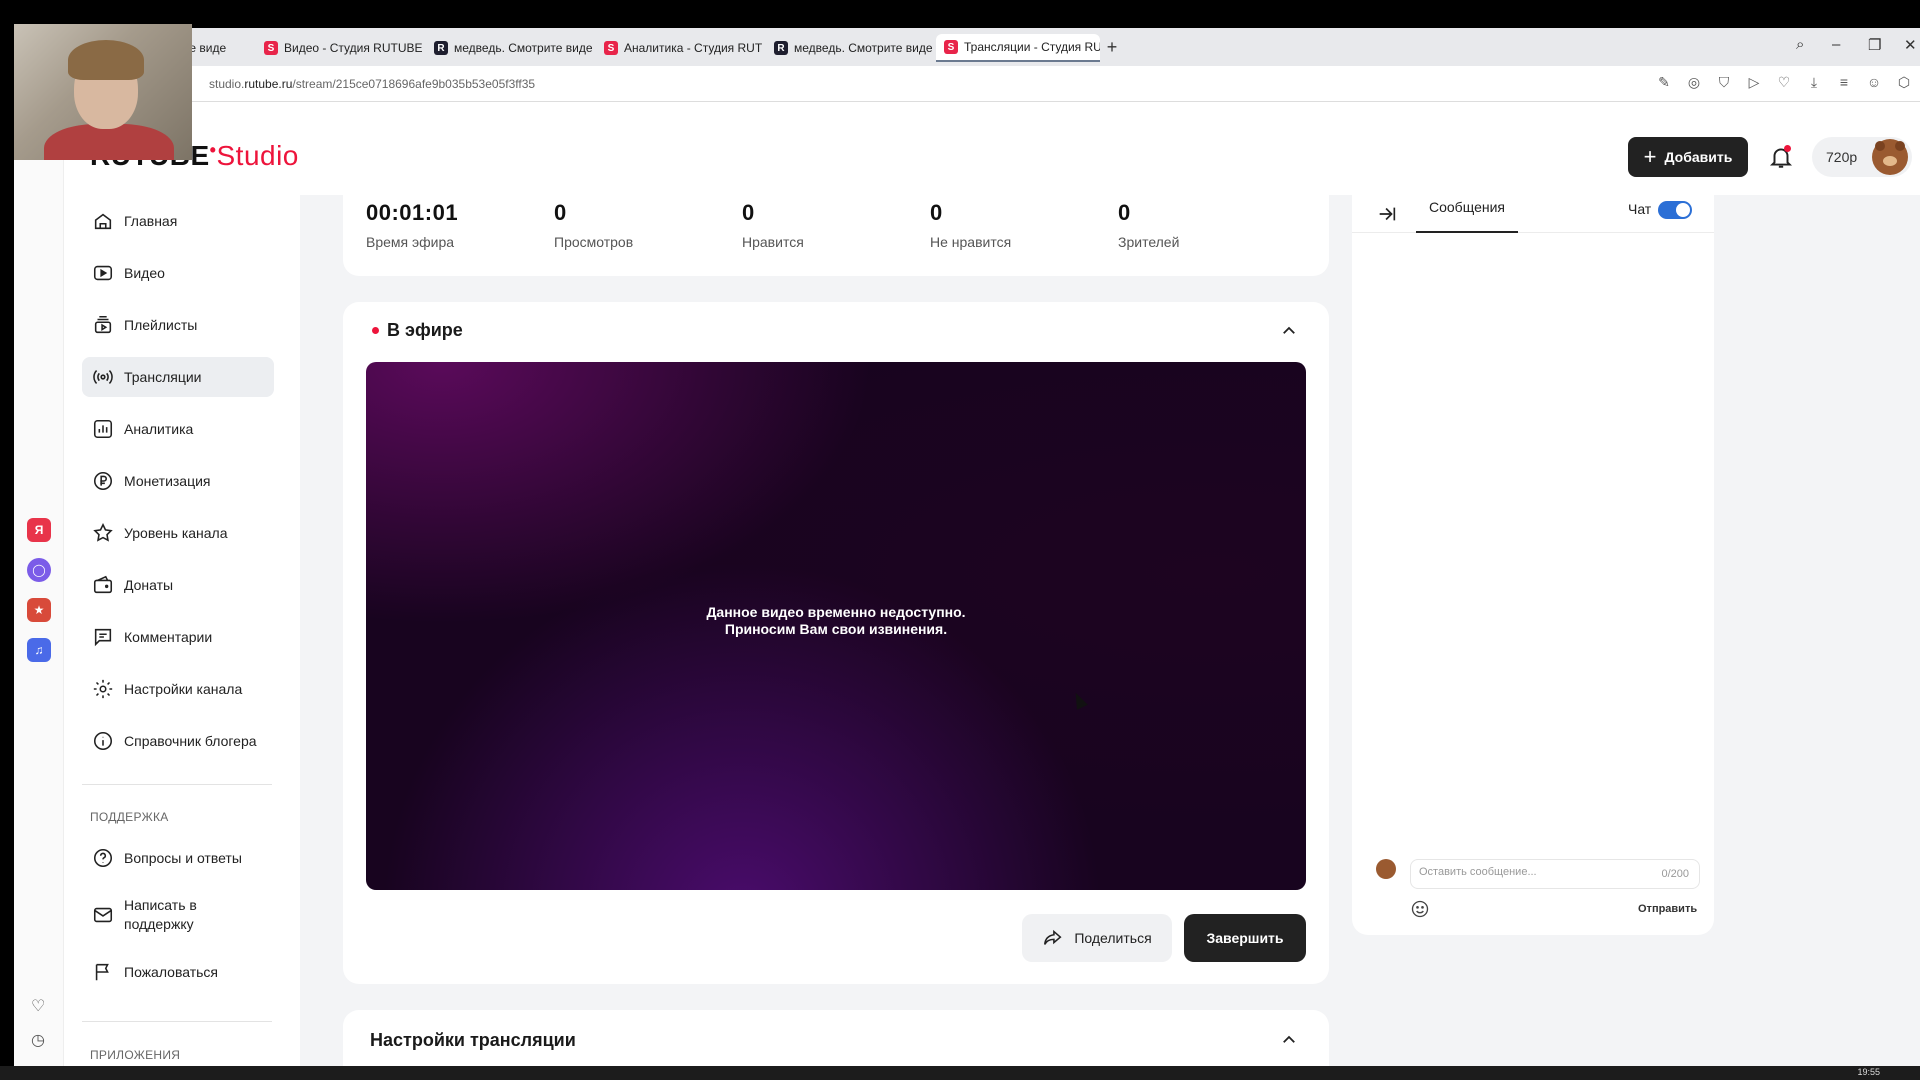 The image size is (1920, 1080). Describe the element at coordinates (38, 1040) in the screenshot. I see `history-icon: ◷` at that location.